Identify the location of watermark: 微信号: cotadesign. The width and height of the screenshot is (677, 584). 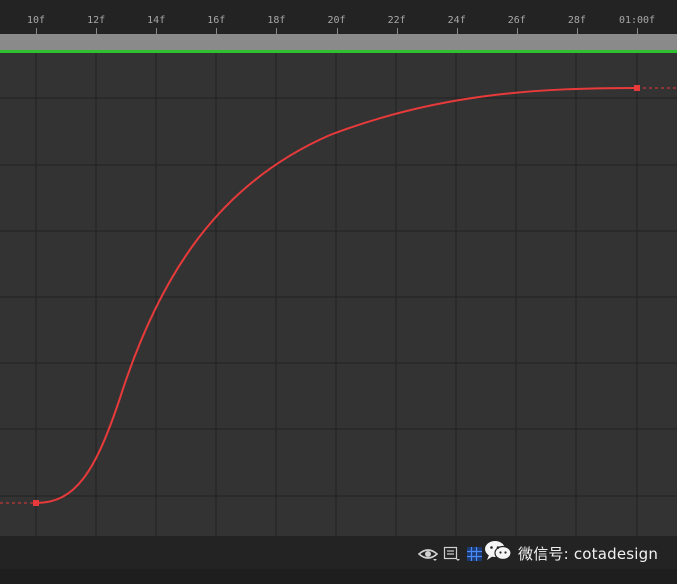
(571, 553).